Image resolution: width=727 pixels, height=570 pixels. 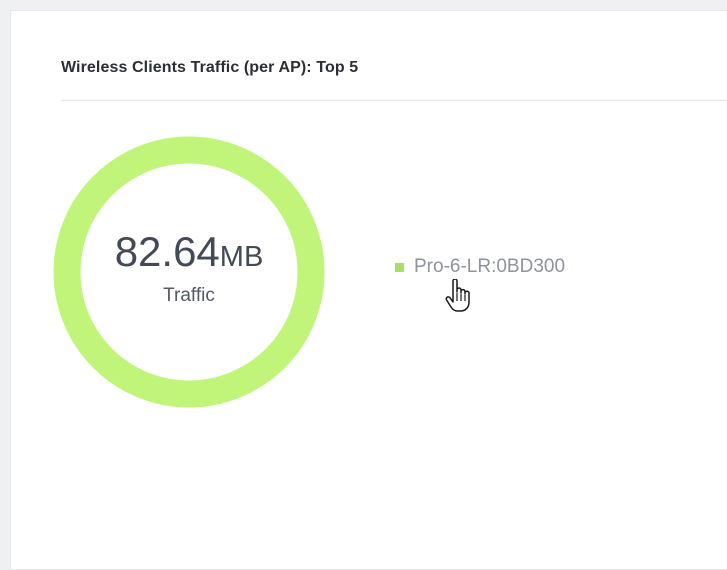 I want to click on legend-label: Pro-6-LR:0BD300, so click(x=490, y=266).